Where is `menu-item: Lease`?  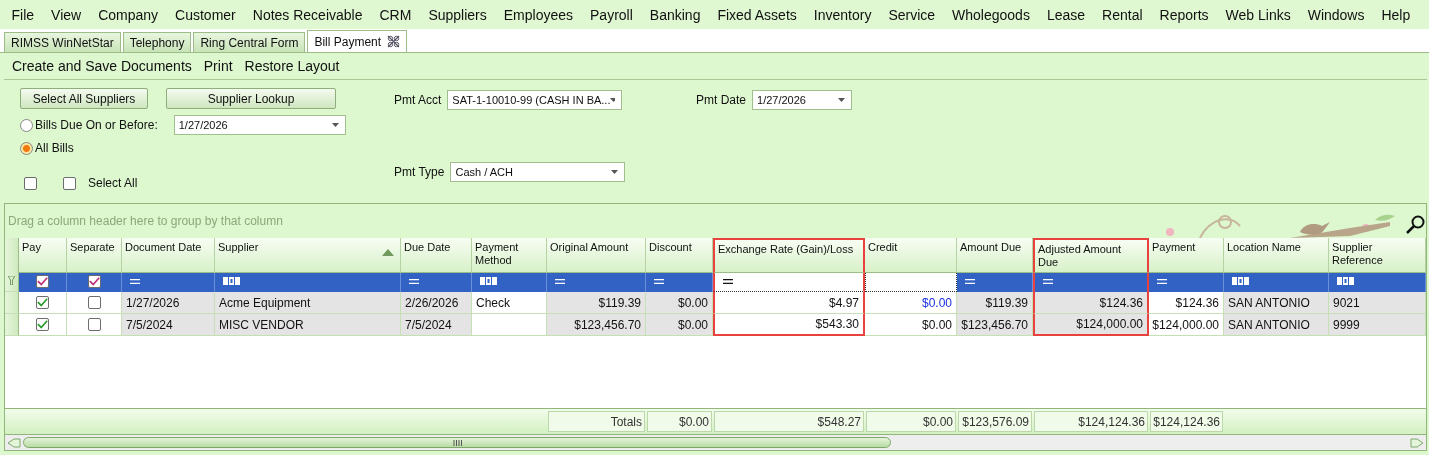 menu-item: Lease is located at coordinates (1066, 14).